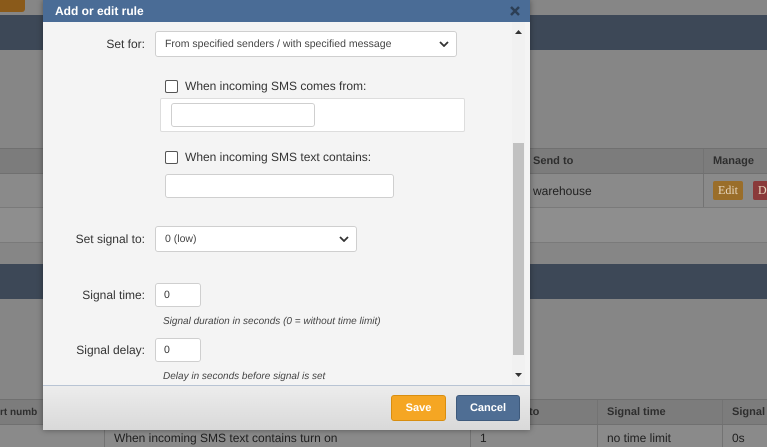  Describe the element at coordinates (738, 437) in the screenshot. I see `table-cell: 0s` at that location.